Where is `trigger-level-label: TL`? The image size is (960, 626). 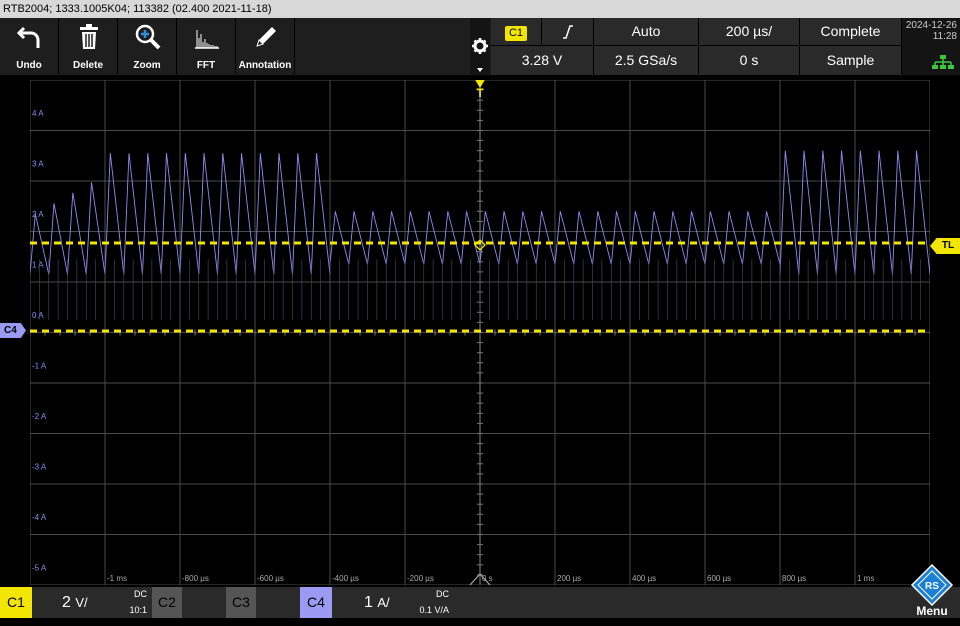 trigger-level-label: TL is located at coordinates (948, 245).